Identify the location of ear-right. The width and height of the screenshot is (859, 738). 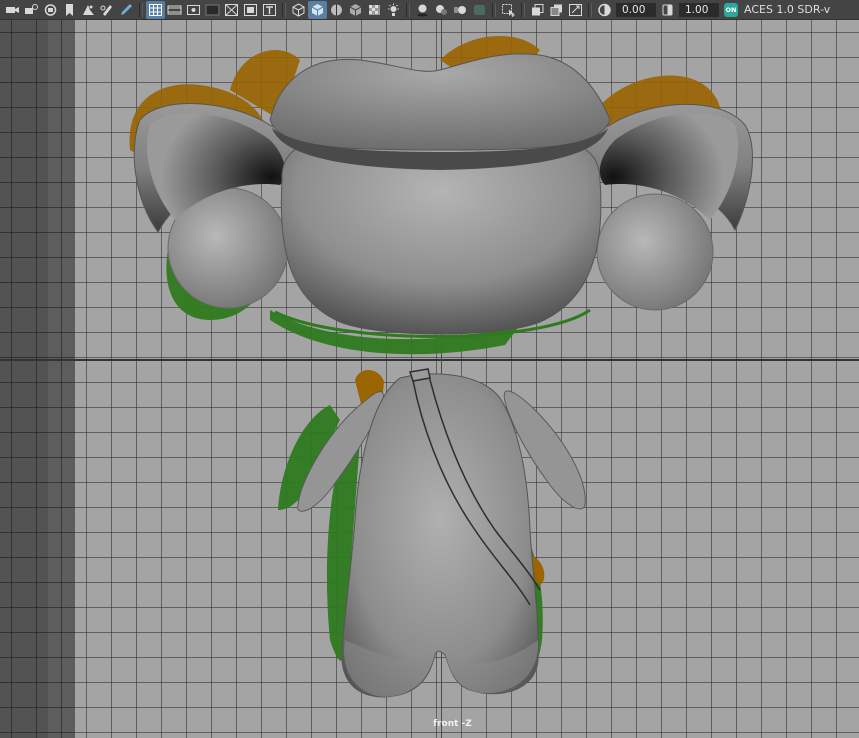
(655, 252).